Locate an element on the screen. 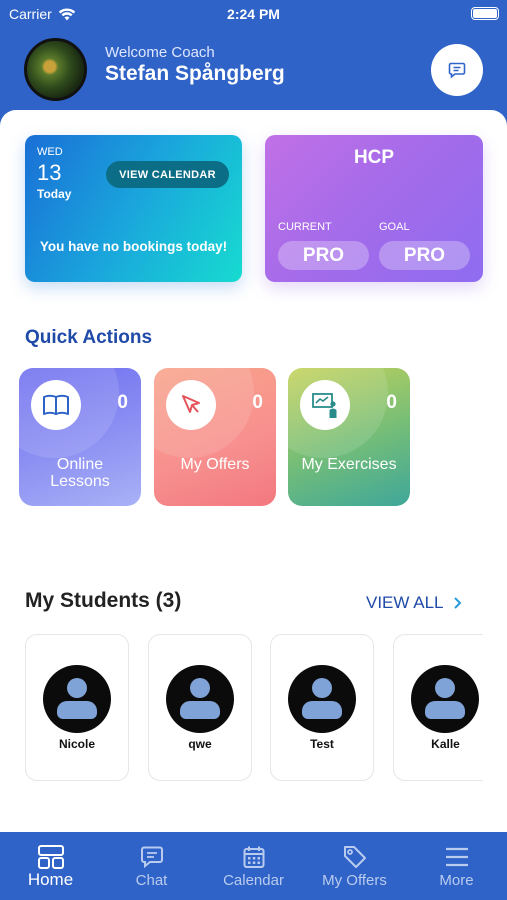  calendar-weekday: WED is located at coordinates (50, 152).